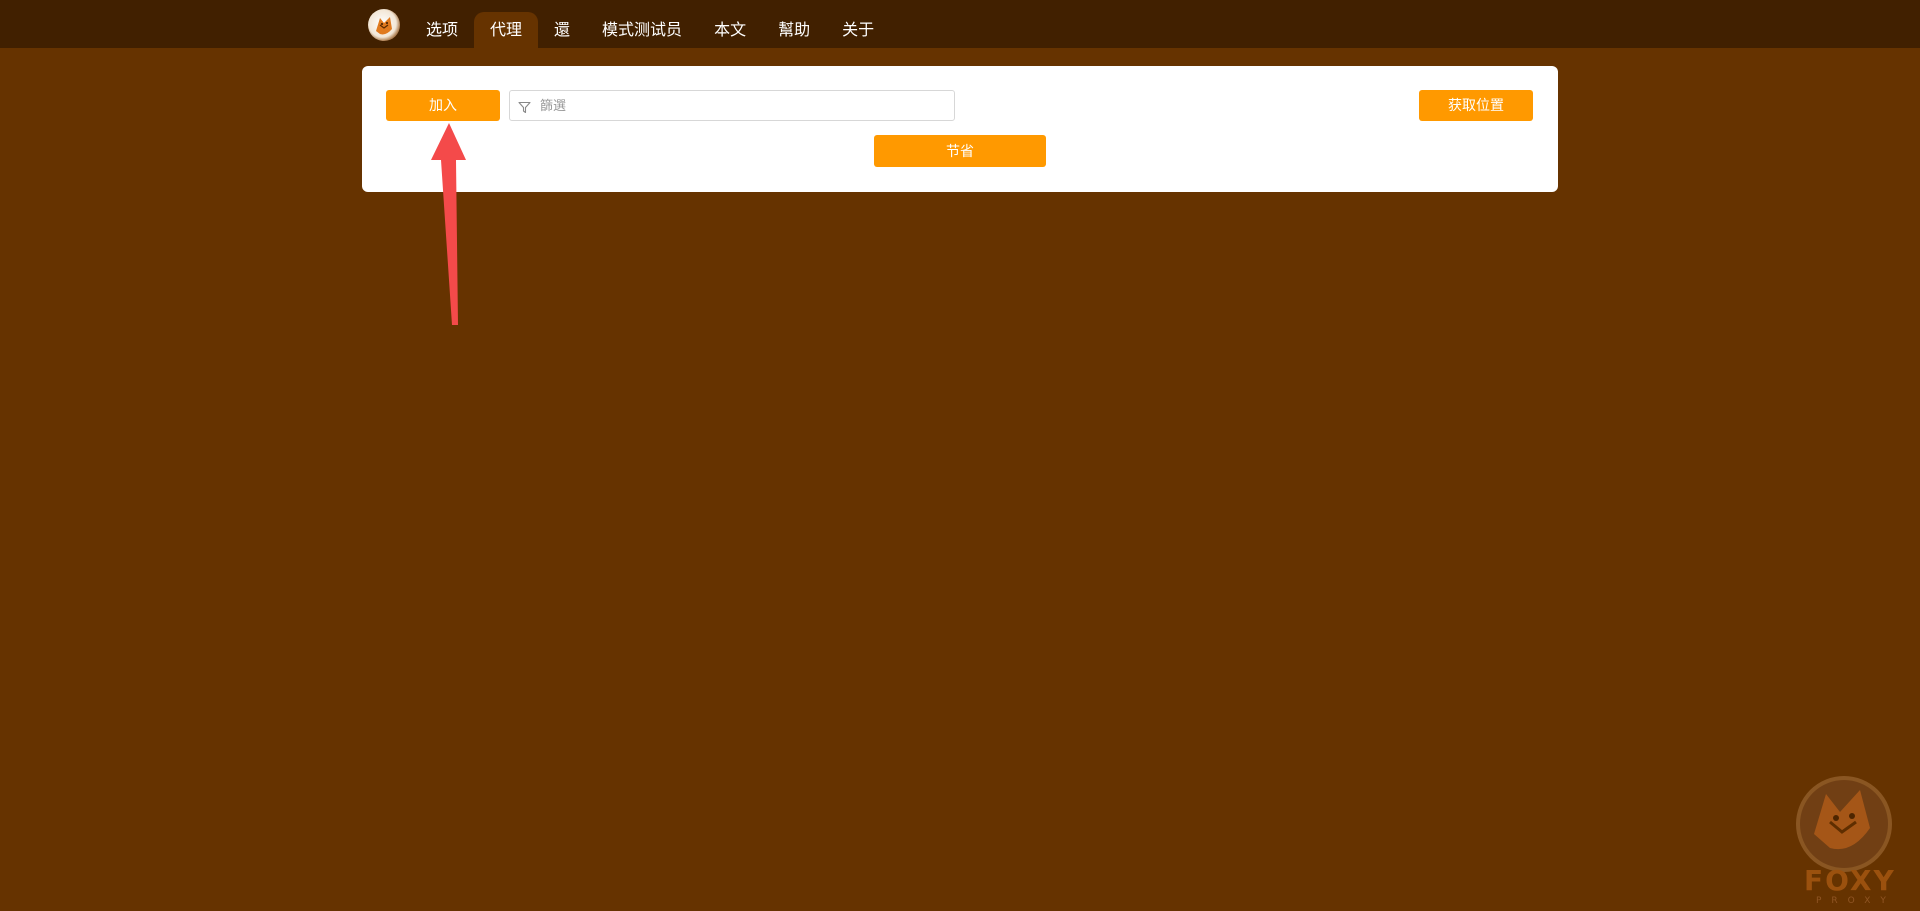  Describe the element at coordinates (1850, 880) in the screenshot. I see `watermark-word: FOXY` at that location.